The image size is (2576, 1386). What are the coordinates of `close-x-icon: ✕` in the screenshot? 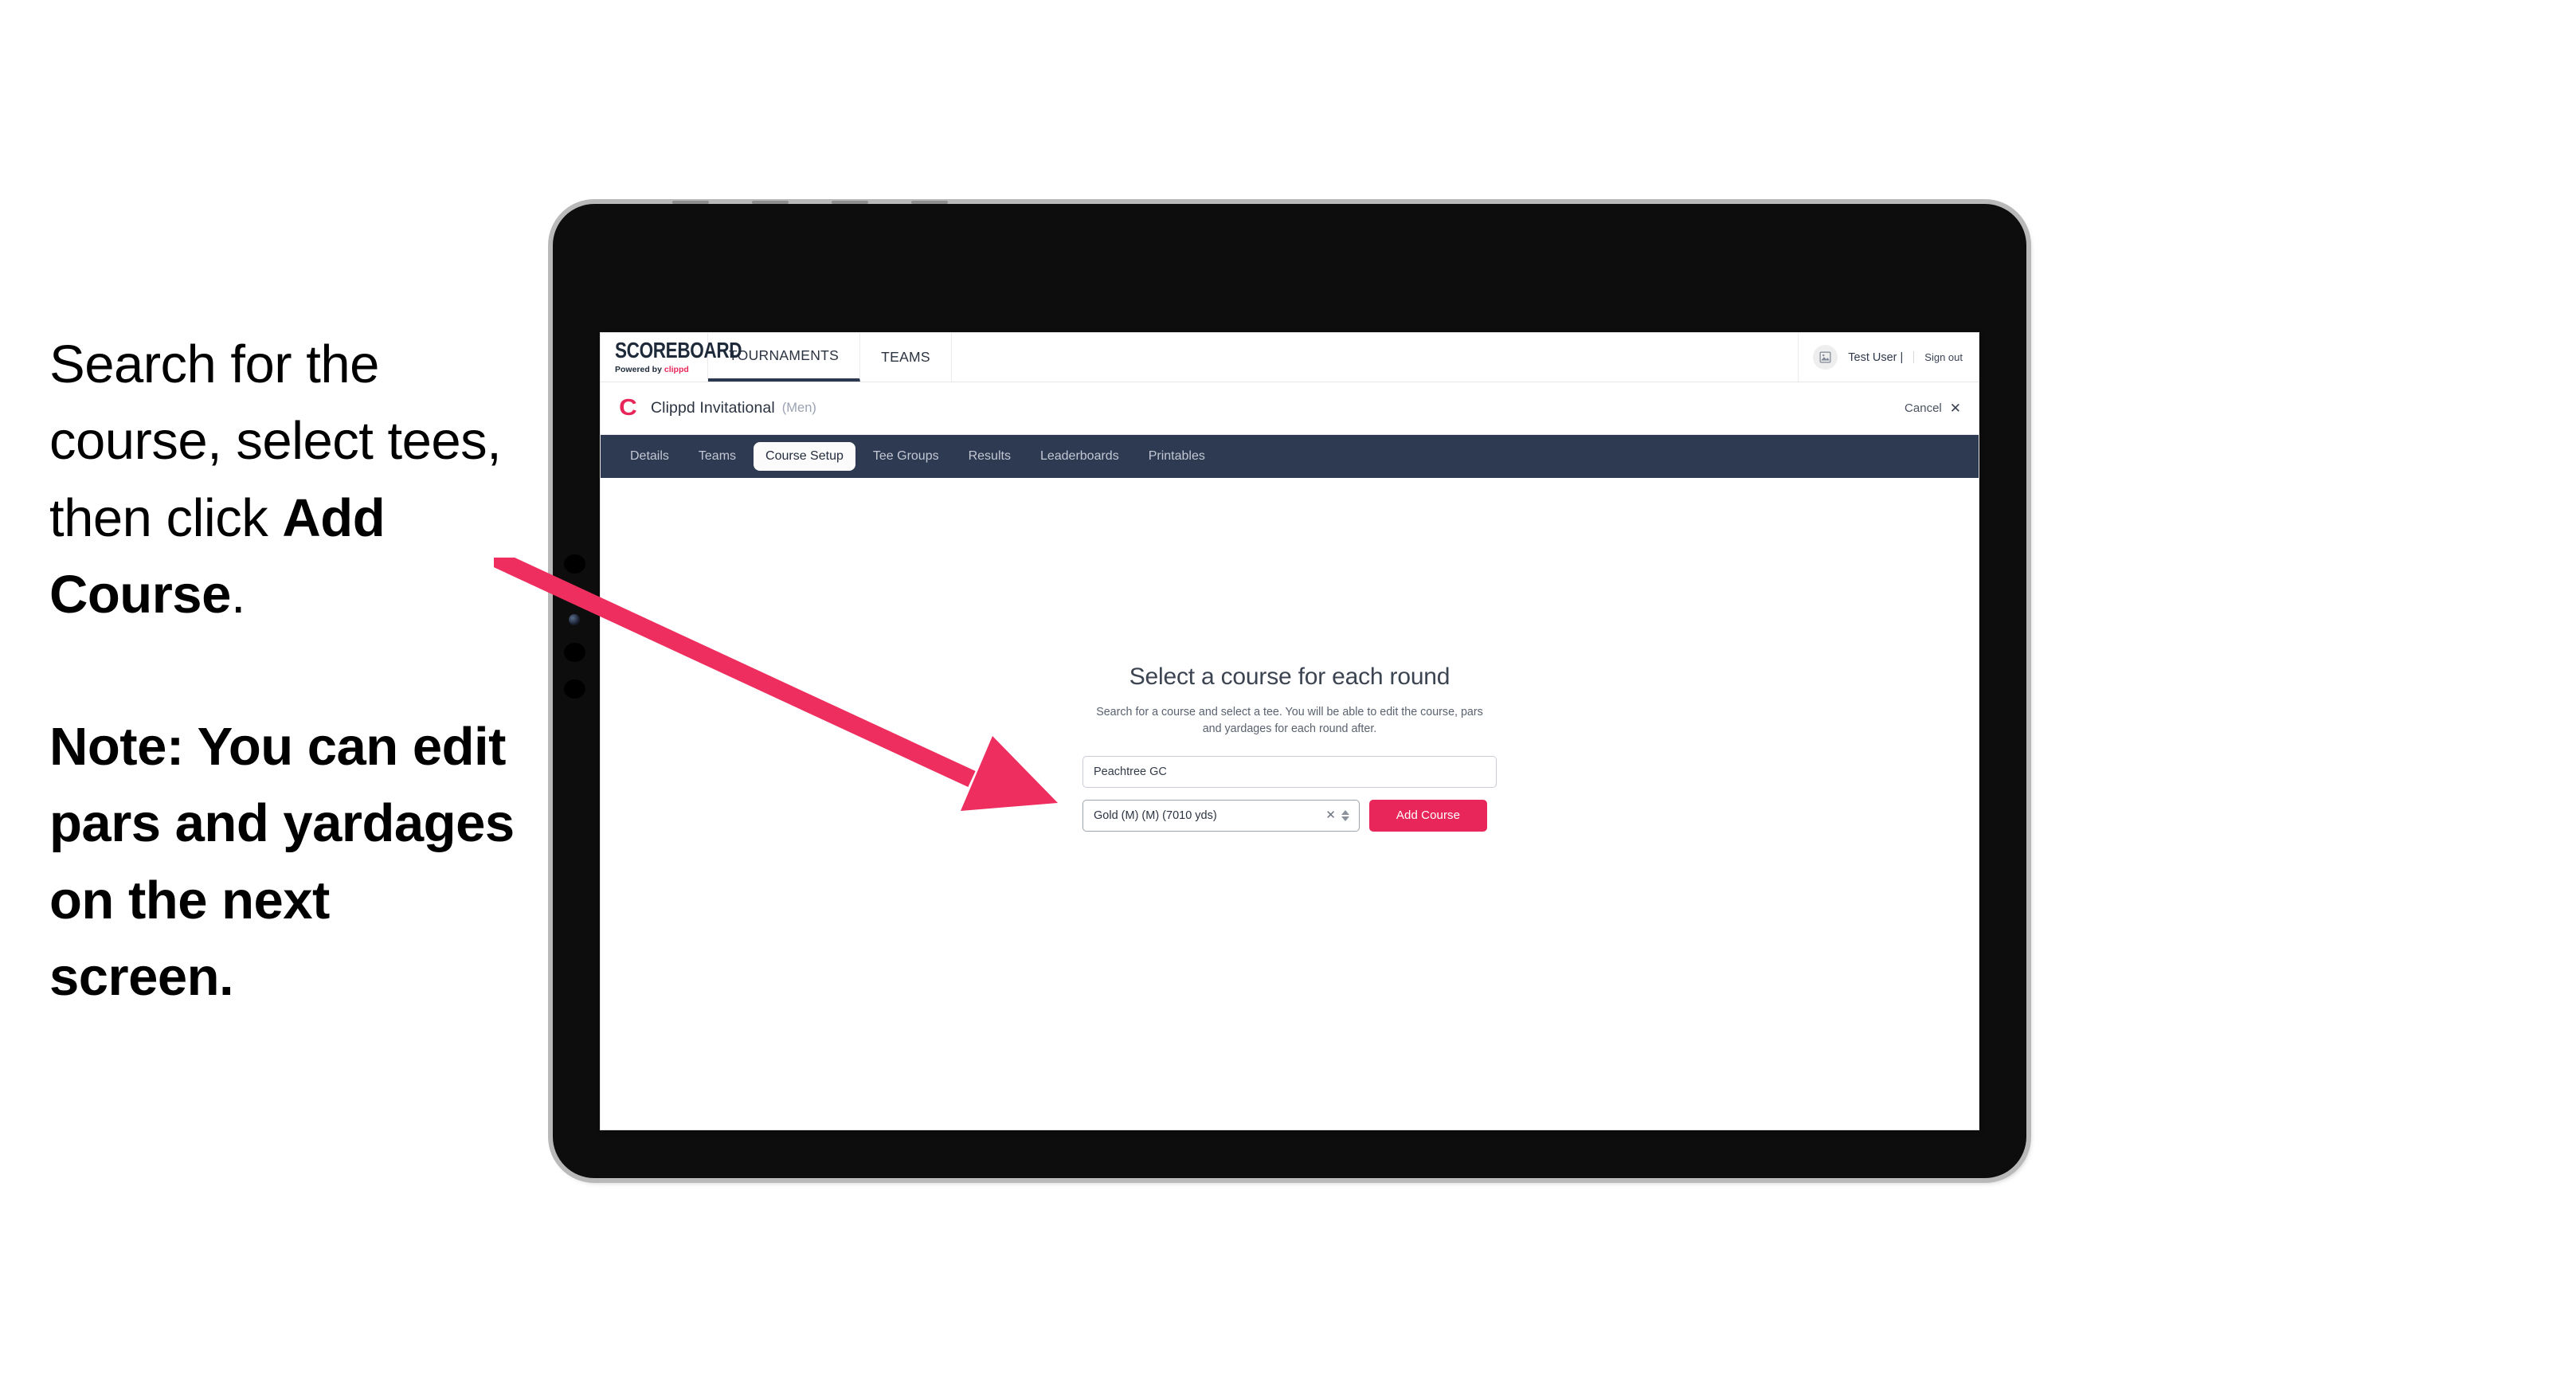 It's located at (1955, 408).